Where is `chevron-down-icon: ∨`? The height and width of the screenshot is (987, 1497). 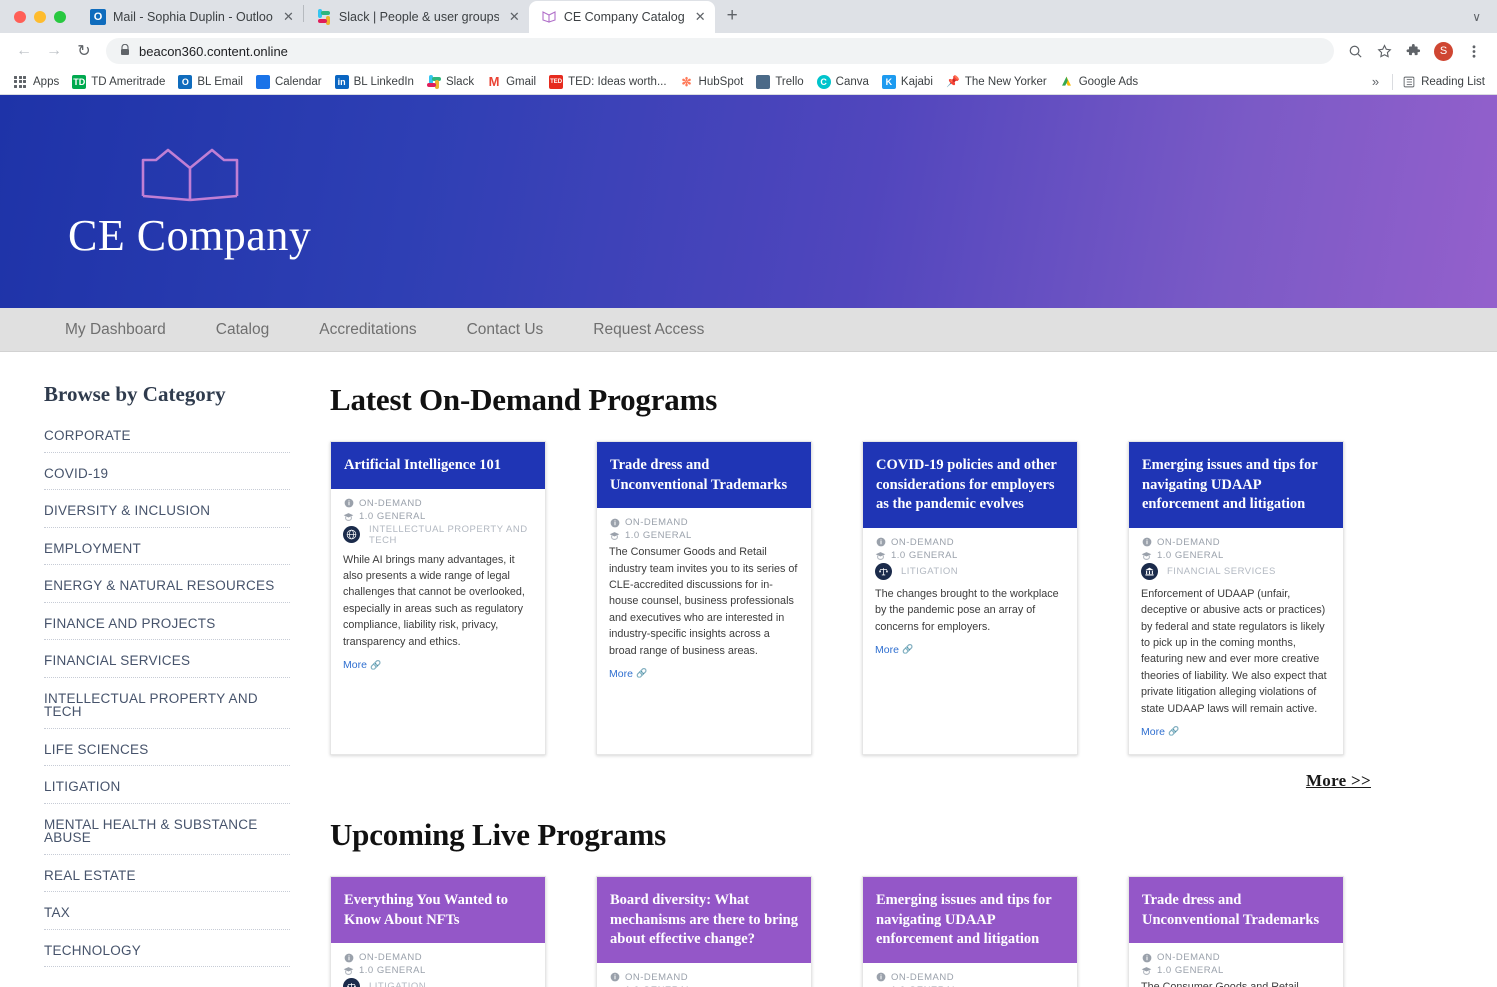 chevron-down-icon: ∨ is located at coordinates (1484, 21).